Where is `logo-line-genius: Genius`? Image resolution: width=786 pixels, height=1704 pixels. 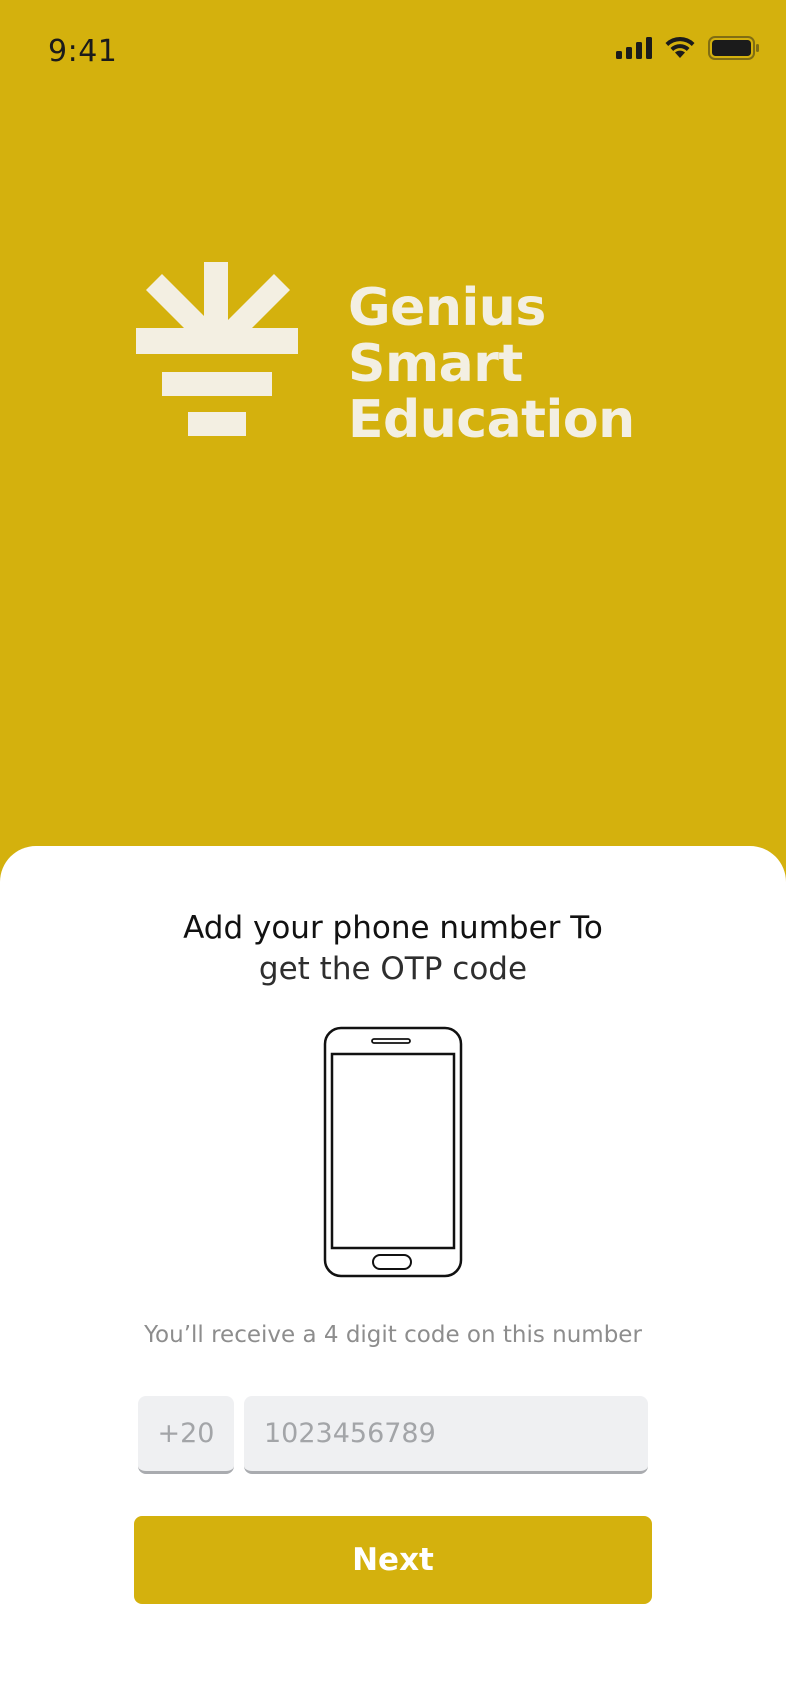
logo-line-genius: Genius is located at coordinates (447, 308).